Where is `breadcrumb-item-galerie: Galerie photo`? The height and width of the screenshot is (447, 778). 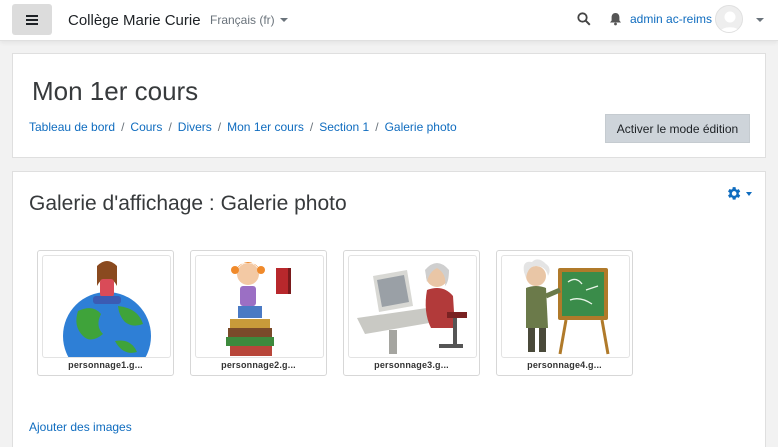
breadcrumb-item-galerie: Galerie photo is located at coordinates (421, 127).